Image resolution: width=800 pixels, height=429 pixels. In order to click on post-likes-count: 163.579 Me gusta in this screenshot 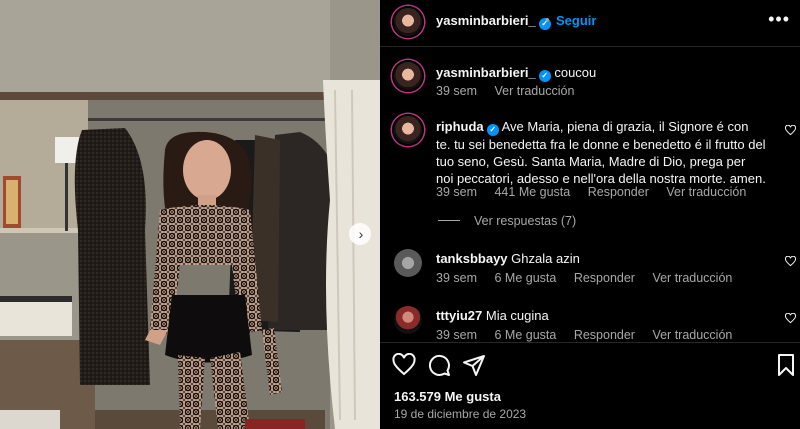, I will do `click(447, 396)`.